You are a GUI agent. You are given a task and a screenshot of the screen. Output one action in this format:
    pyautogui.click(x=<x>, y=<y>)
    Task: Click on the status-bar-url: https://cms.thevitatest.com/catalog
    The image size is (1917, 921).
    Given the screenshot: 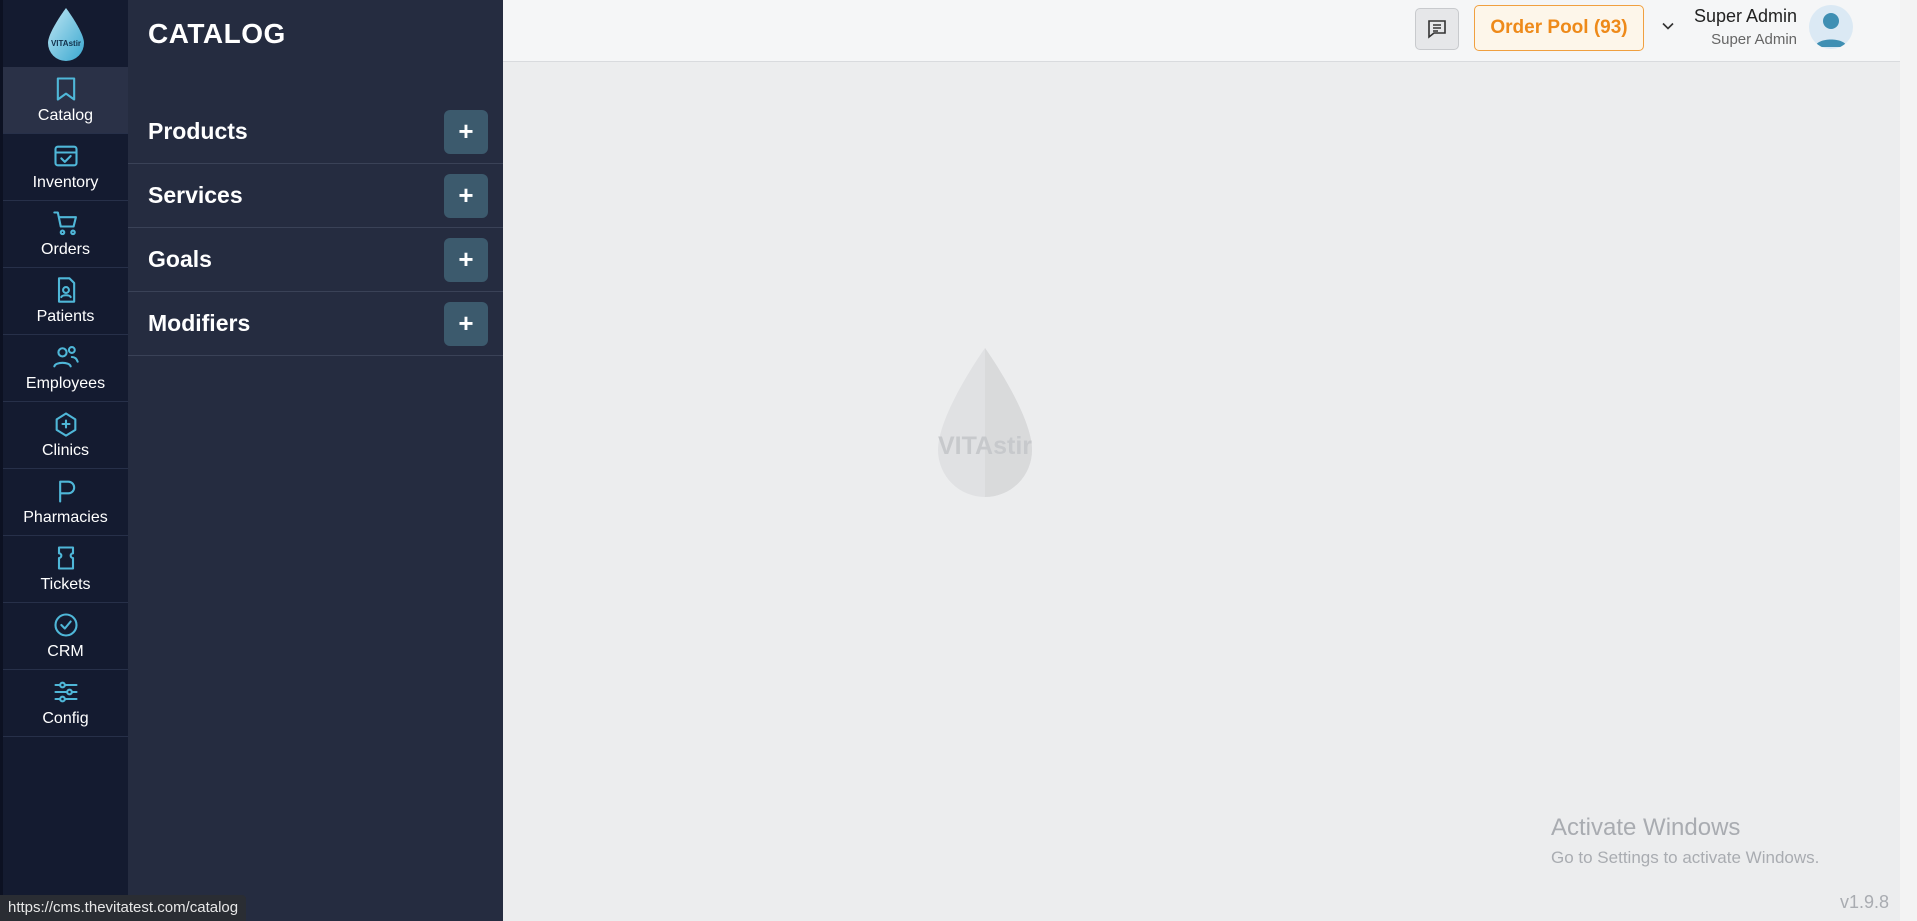 What is the action you would take?
    pyautogui.click(x=123, y=908)
    